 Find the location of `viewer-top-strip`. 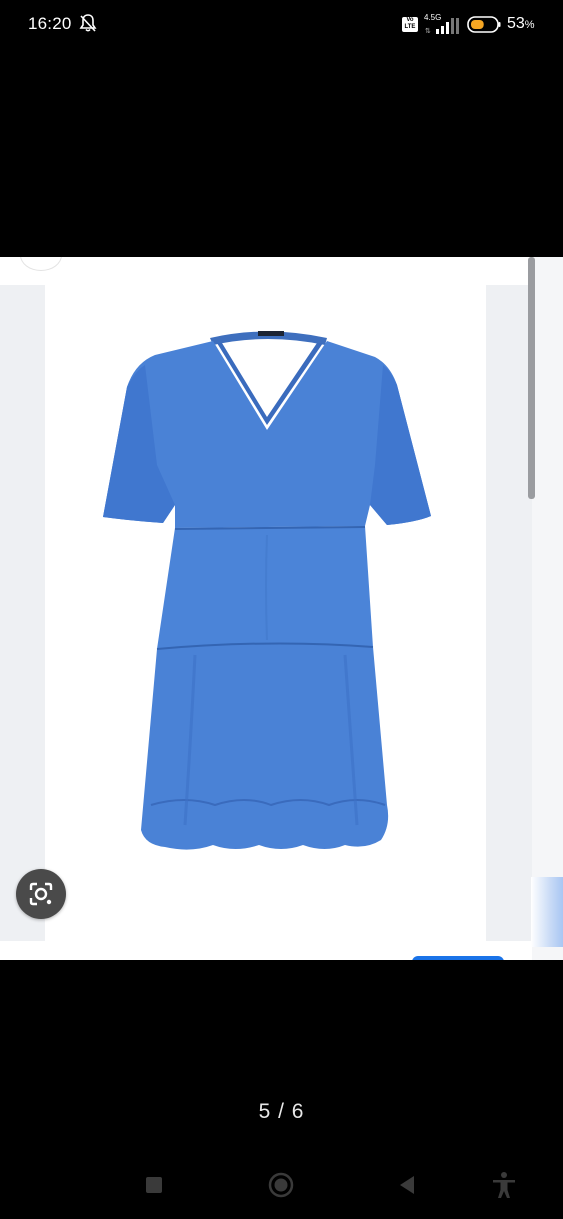

viewer-top-strip is located at coordinates (281, 271).